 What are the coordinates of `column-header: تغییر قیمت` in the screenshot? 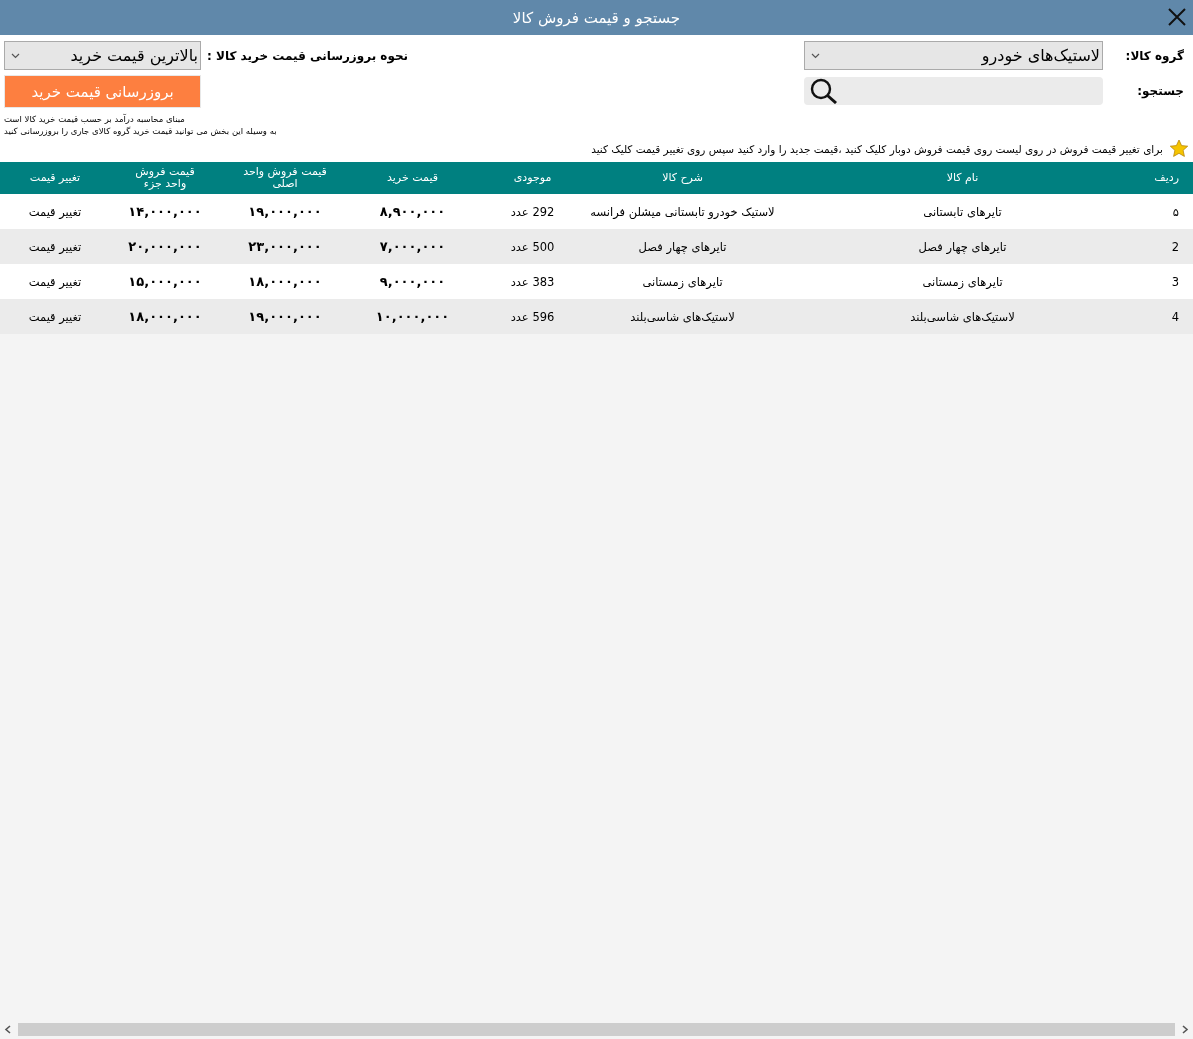 It's located at (55, 178).